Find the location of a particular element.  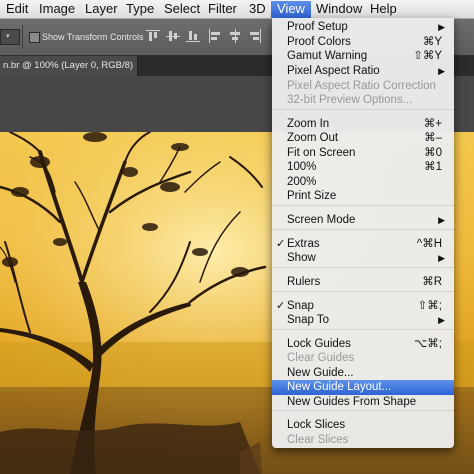

menu-item-label: Zoom In is located at coordinates (308, 124).